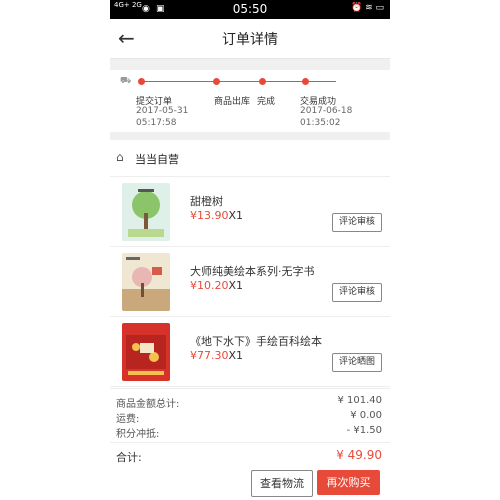 This screenshot has height=500, width=500. What do you see at coordinates (356, 8) in the screenshot?
I see `alarm-icon: ⏰` at bounding box center [356, 8].